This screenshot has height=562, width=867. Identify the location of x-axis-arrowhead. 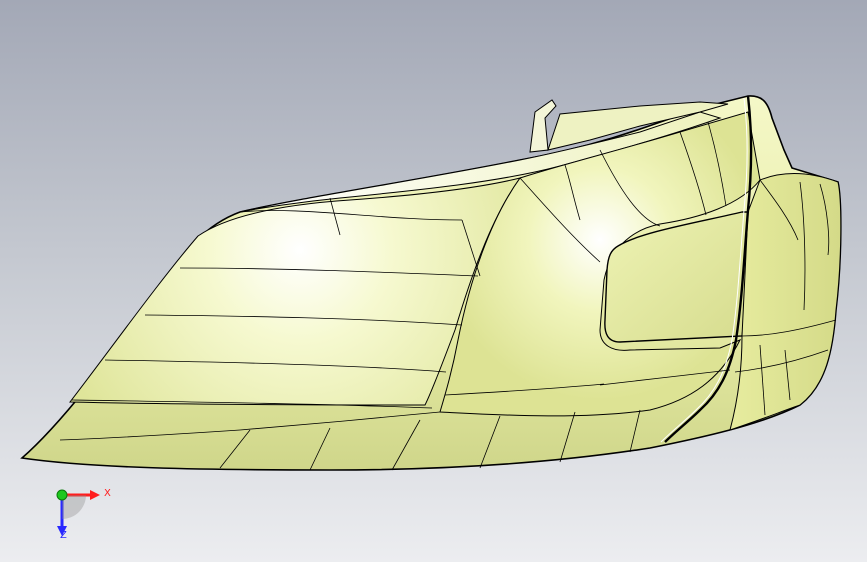
(95, 495).